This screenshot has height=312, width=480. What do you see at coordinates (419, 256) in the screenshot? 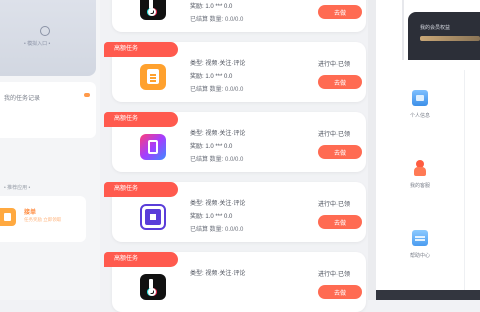
I see `menu-item-label: 帮助中心` at bounding box center [419, 256].